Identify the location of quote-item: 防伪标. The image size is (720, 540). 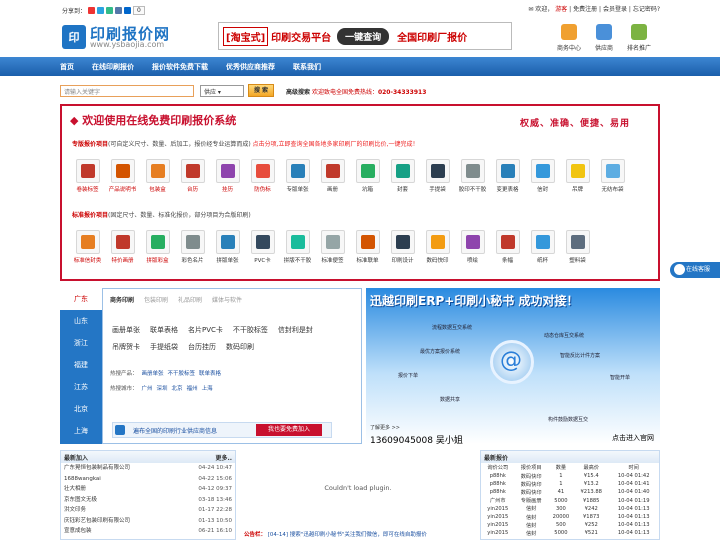
(262, 176).